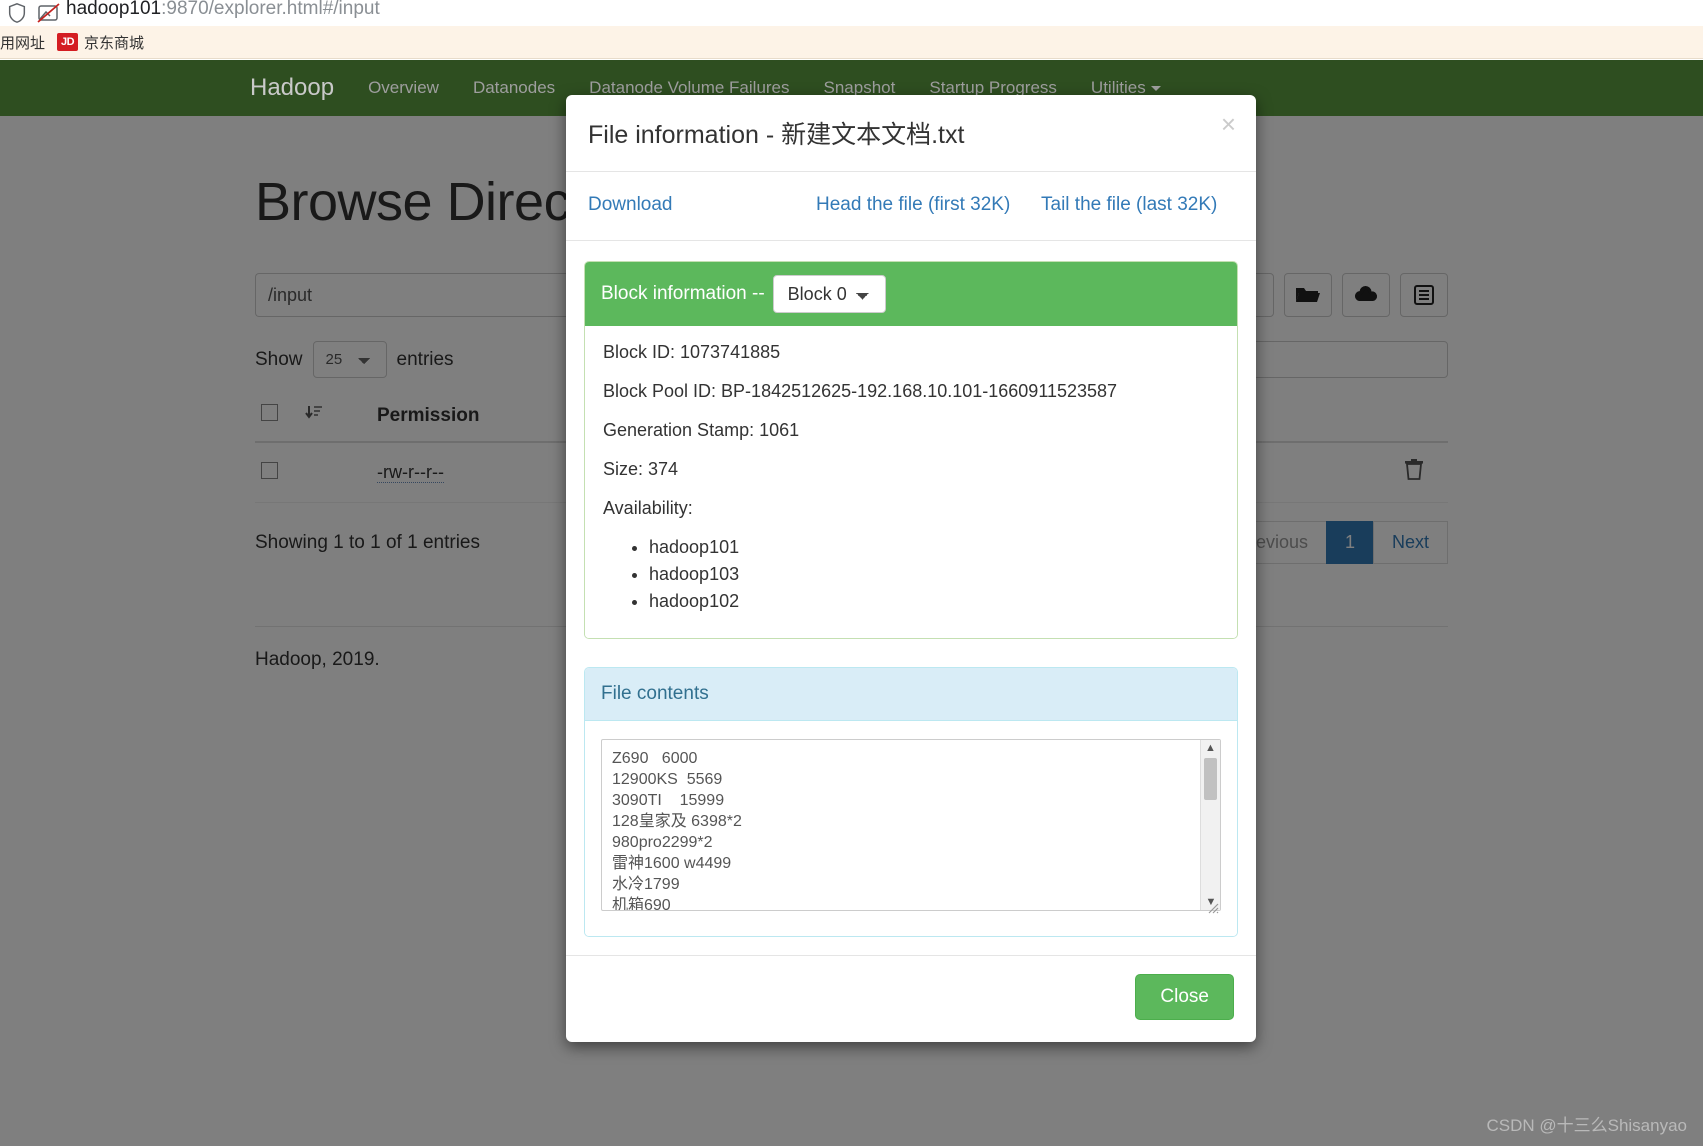 The height and width of the screenshot is (1146, 1703). I want to click on url-text: hadoop101:9870/explorer.html#/input, so click(223, 10).